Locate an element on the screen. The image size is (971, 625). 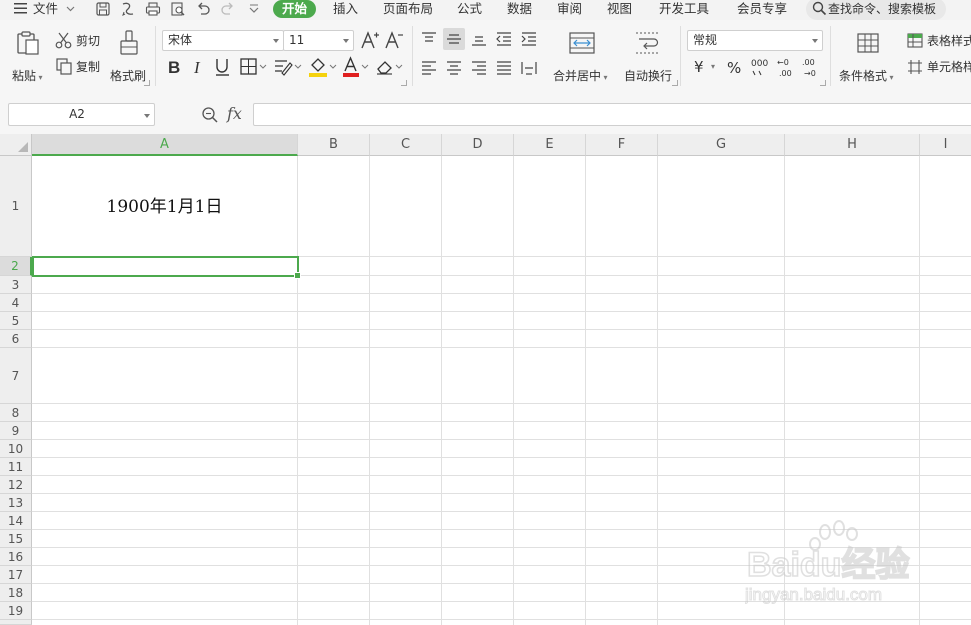
number-format-select: 常规 is located at coordinates (755, 40).